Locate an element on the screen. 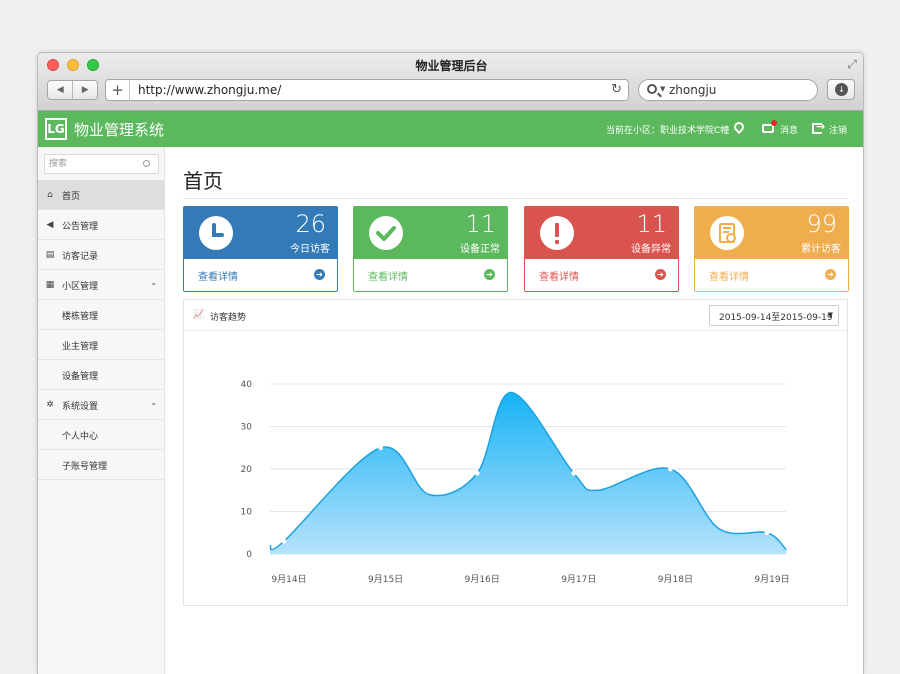 The width and height of the screenshot is (900, 674). date-range-value: 2015-09-14至2015-09-19 is located at coordinates (776, 316).